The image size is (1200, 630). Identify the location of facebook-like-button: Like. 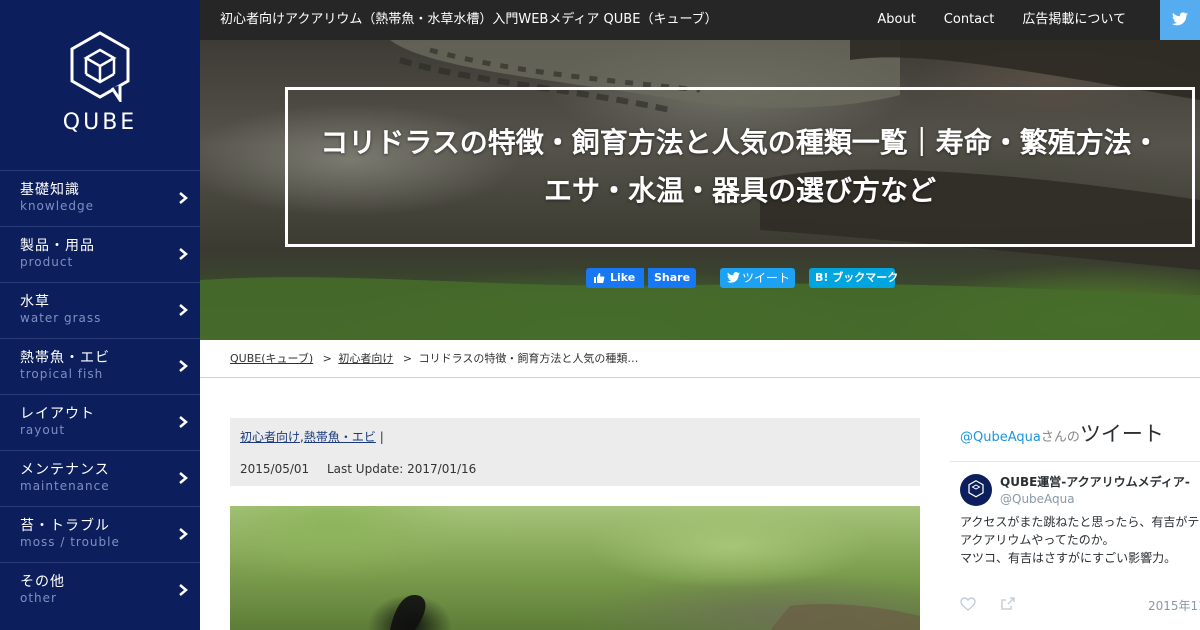
(615, 278).